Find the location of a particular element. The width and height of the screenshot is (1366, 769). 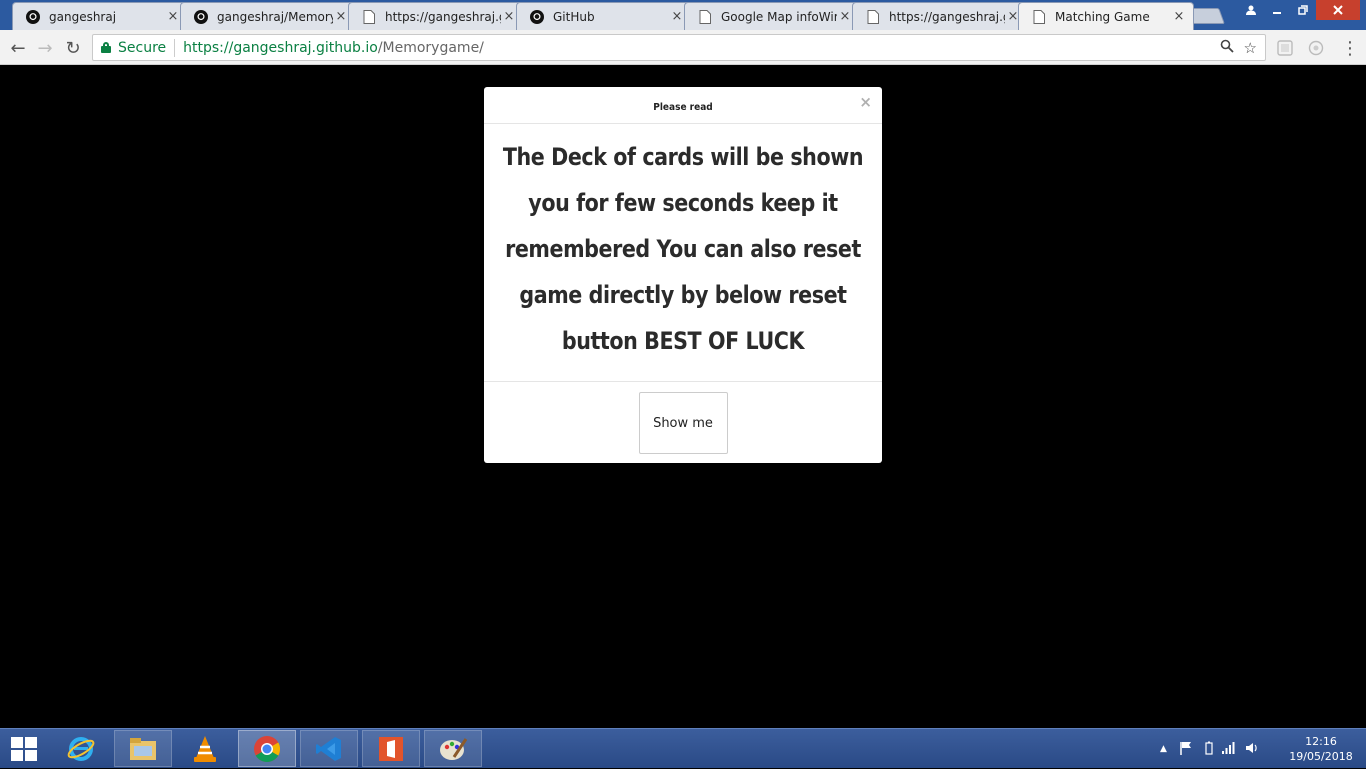

menu-icon: ⋮ is located at coordinates (1350, 48).